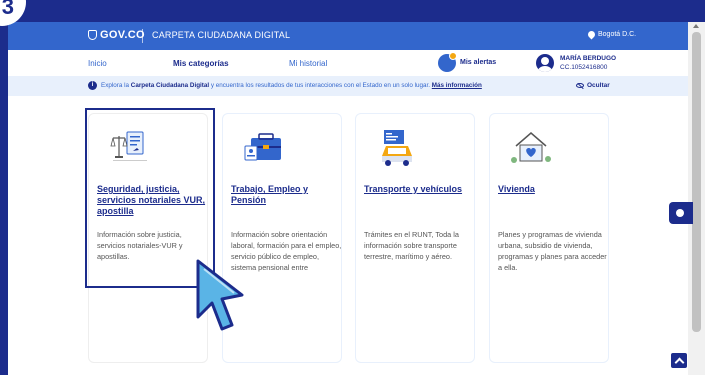  What do you see at coordinates (92, 35) in the screenshot?
I see `gov-shield-icon` at bounding box center [92, 35].